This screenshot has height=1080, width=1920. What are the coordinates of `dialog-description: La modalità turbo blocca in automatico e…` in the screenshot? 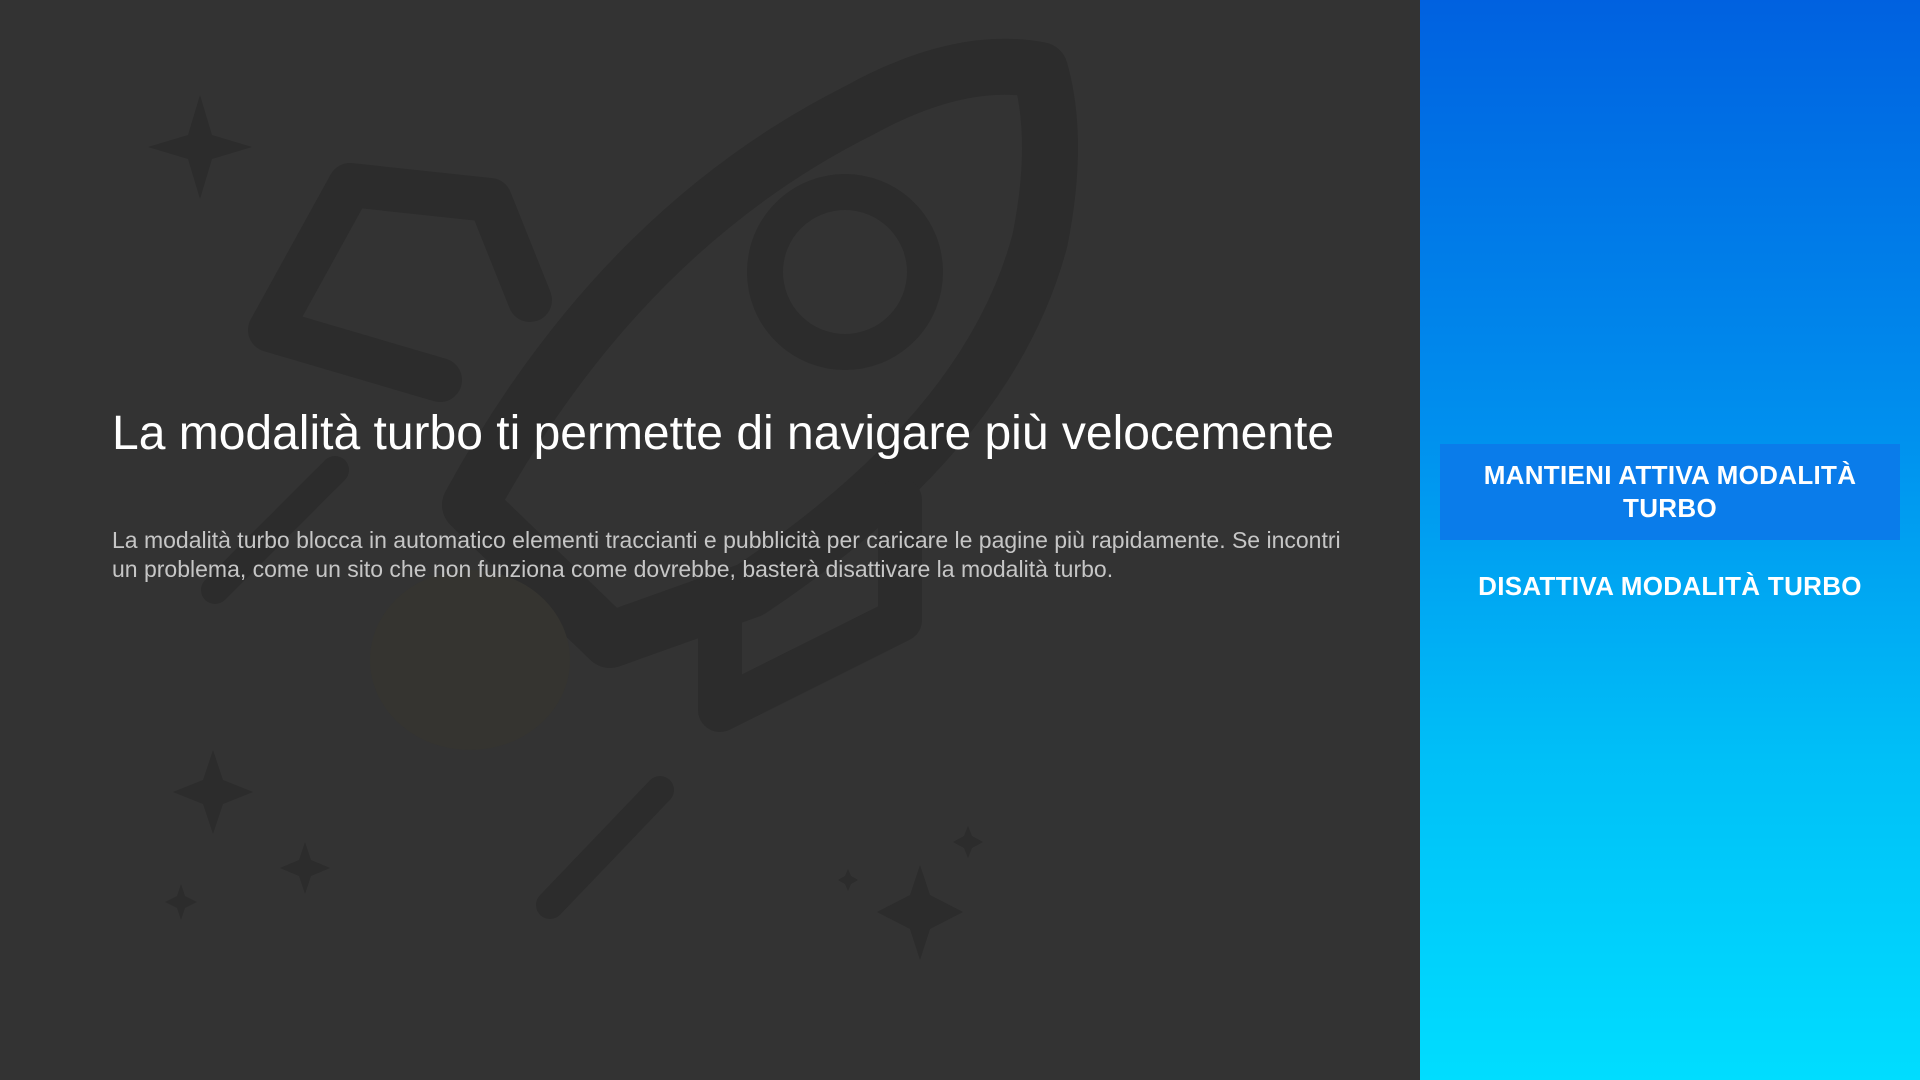 It's located at (726, 554).